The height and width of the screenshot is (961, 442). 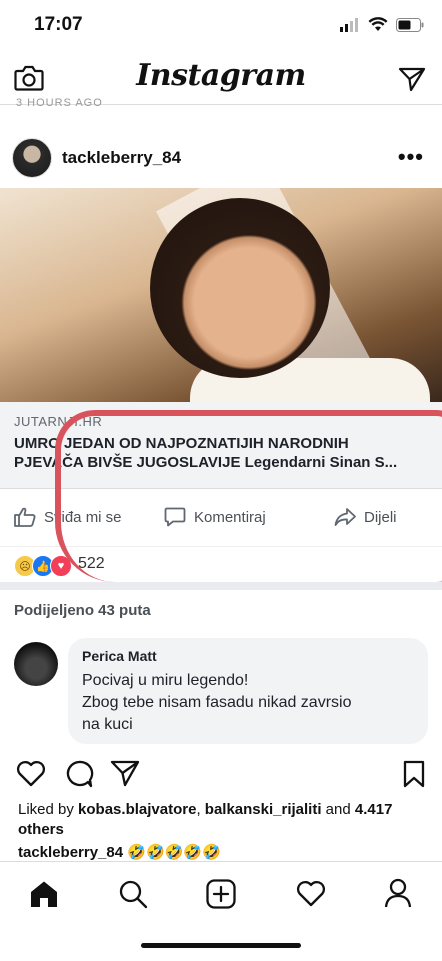 What do you see at coordinates (70, 852) in the screenshot?
I see `caption-username: tackleberry_84` at bounding box center [70, 852].